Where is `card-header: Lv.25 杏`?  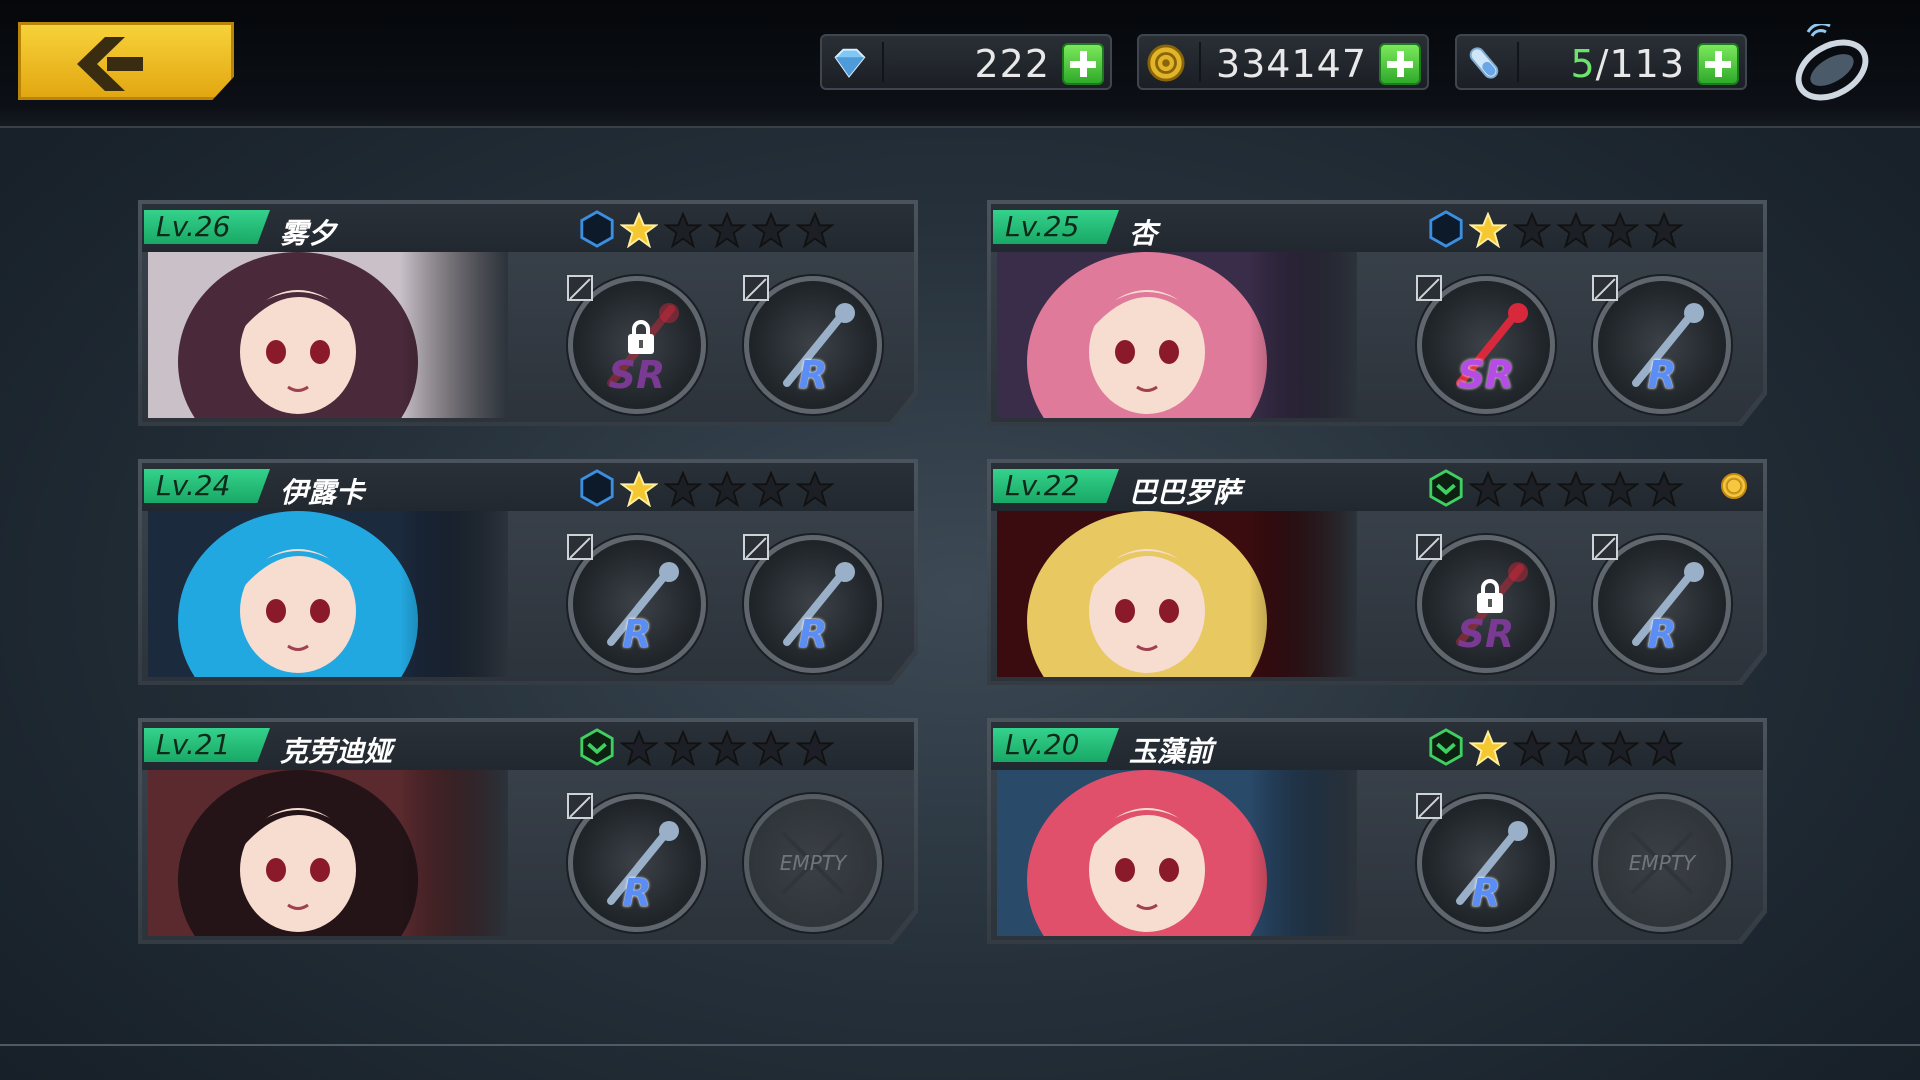
card-header: Lv.25 杏 is located at coordinates (1377, 228).